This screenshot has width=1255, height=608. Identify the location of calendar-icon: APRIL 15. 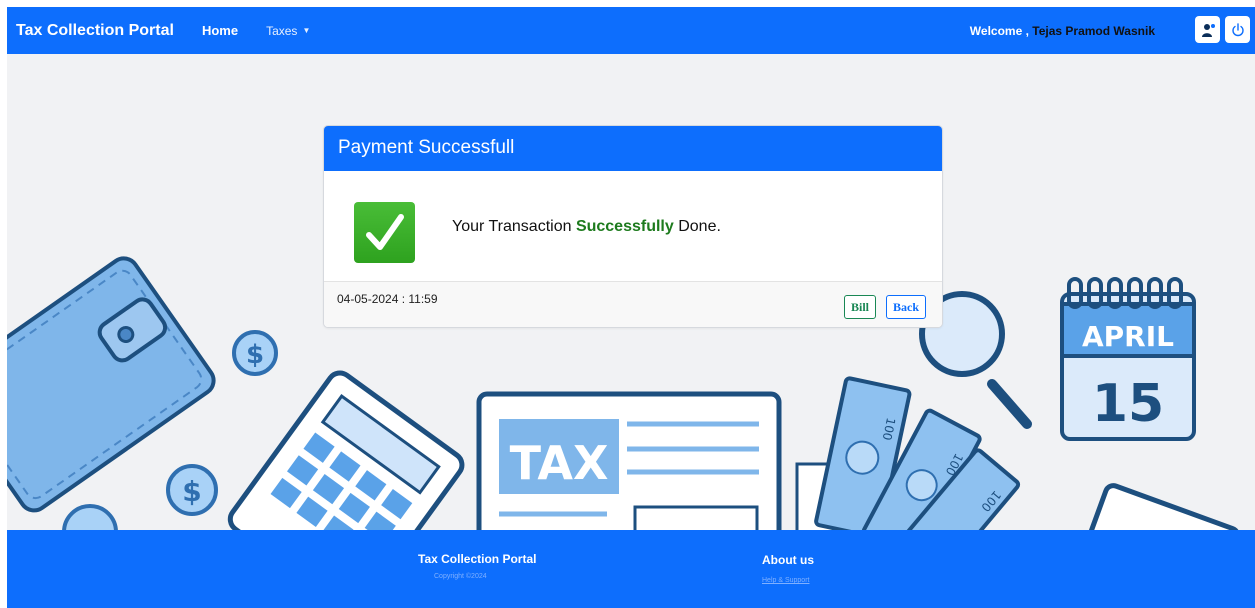
(1128, 359).